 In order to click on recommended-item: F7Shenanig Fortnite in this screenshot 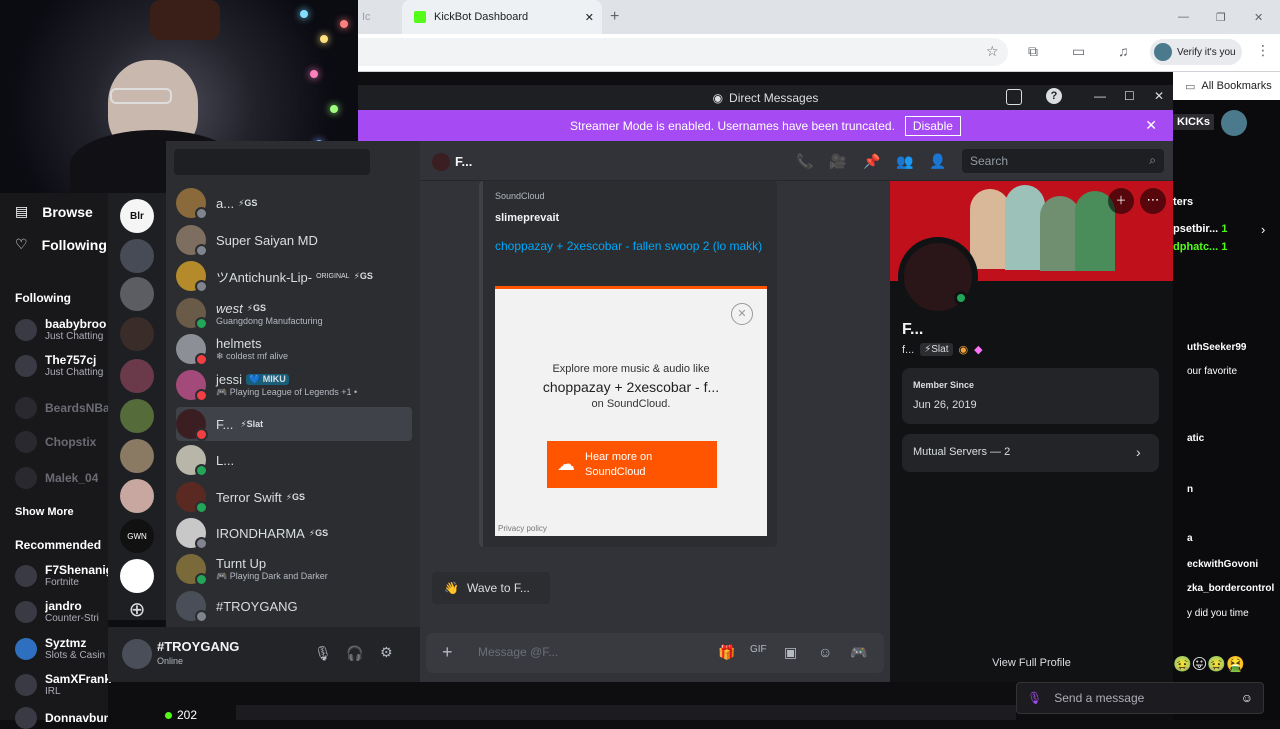, I will do `click(64, 575)`.